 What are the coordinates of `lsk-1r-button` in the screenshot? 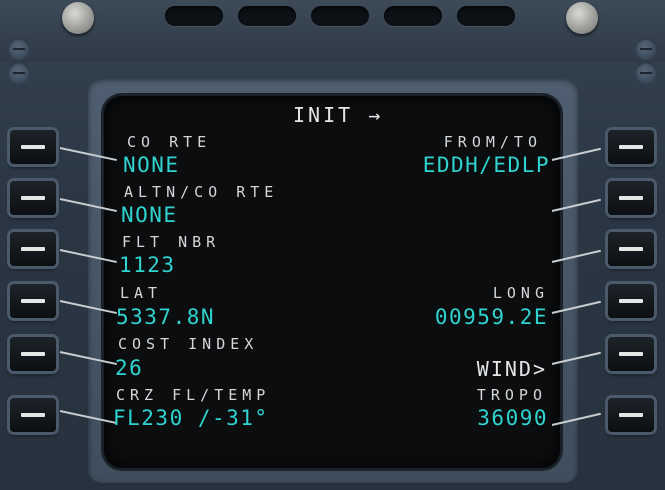 It's located at (631, 147).